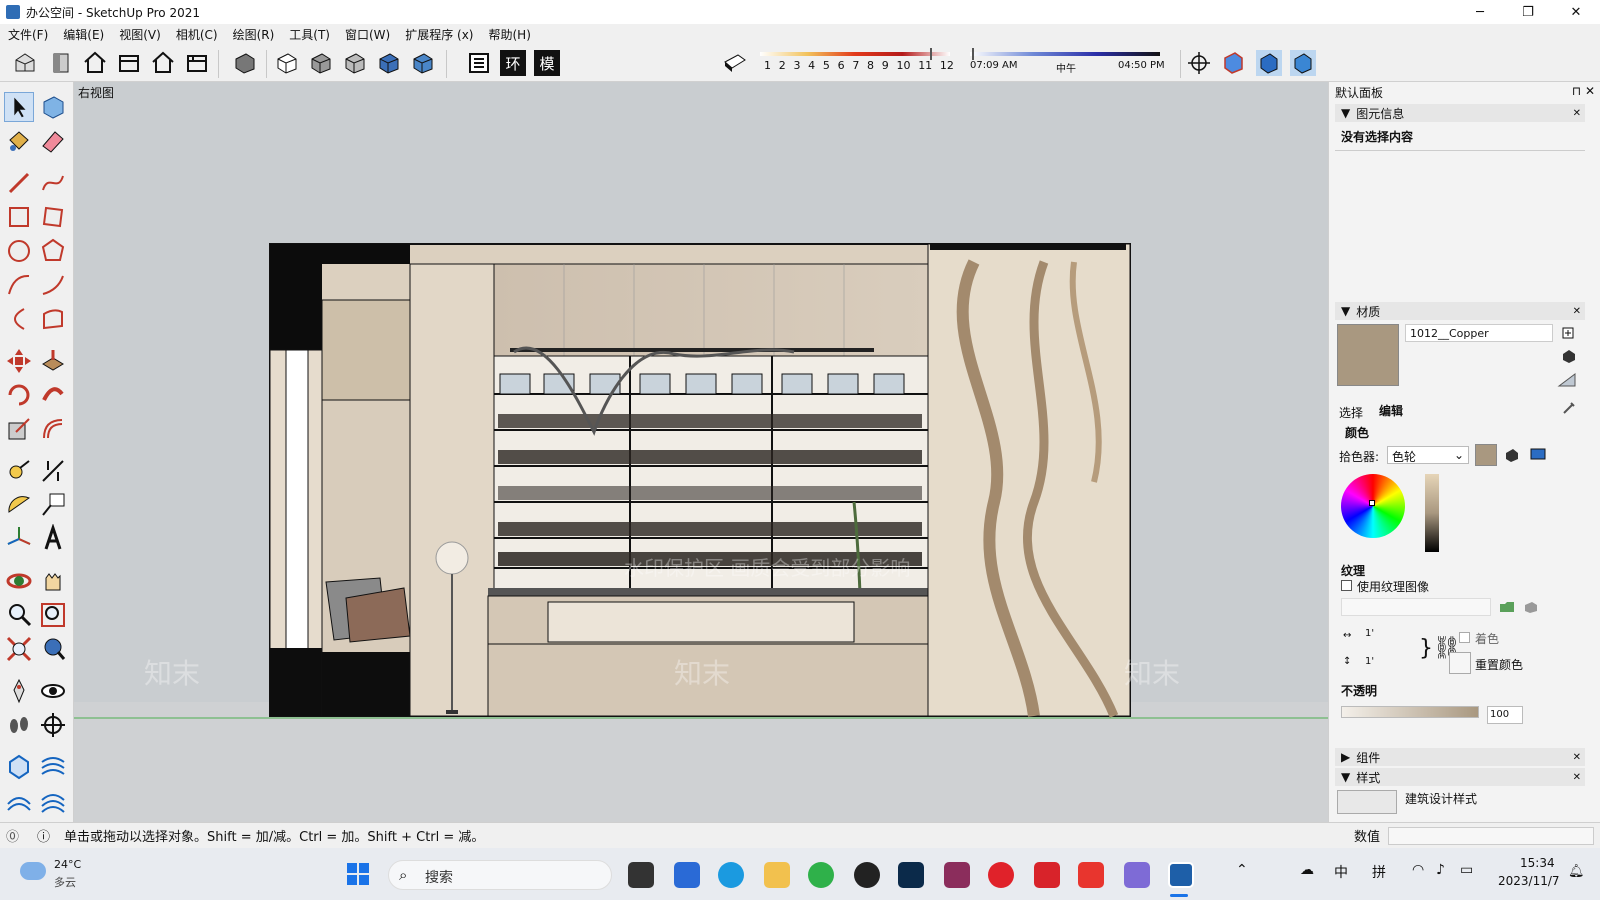 The width and height of the screenshot is (1600, 900). Describe the element at coordinates (1065, 54) in the screenshot. I see `time-slider` at that location.